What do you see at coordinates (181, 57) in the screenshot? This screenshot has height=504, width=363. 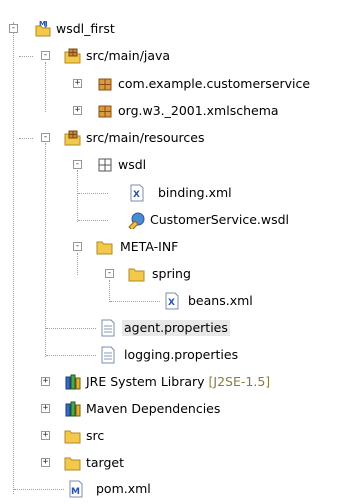 I see `tree-item-src-main-java: - src/main/java` at bounding box center [181, 57].